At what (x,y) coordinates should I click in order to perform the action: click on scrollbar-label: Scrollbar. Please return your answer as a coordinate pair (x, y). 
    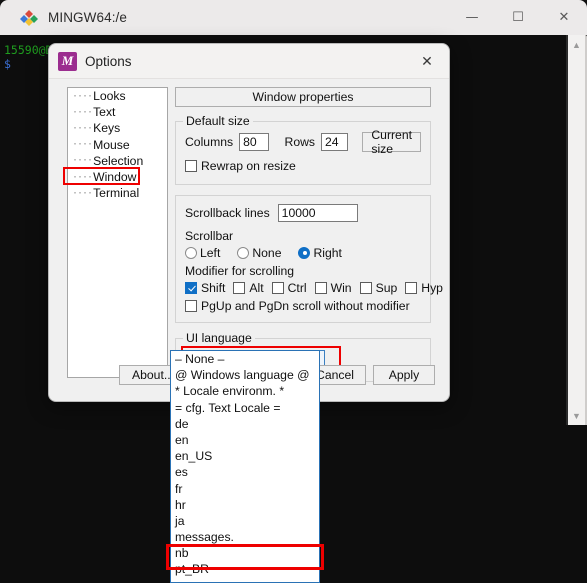
    Looking at the image, I should click on (209, 236).